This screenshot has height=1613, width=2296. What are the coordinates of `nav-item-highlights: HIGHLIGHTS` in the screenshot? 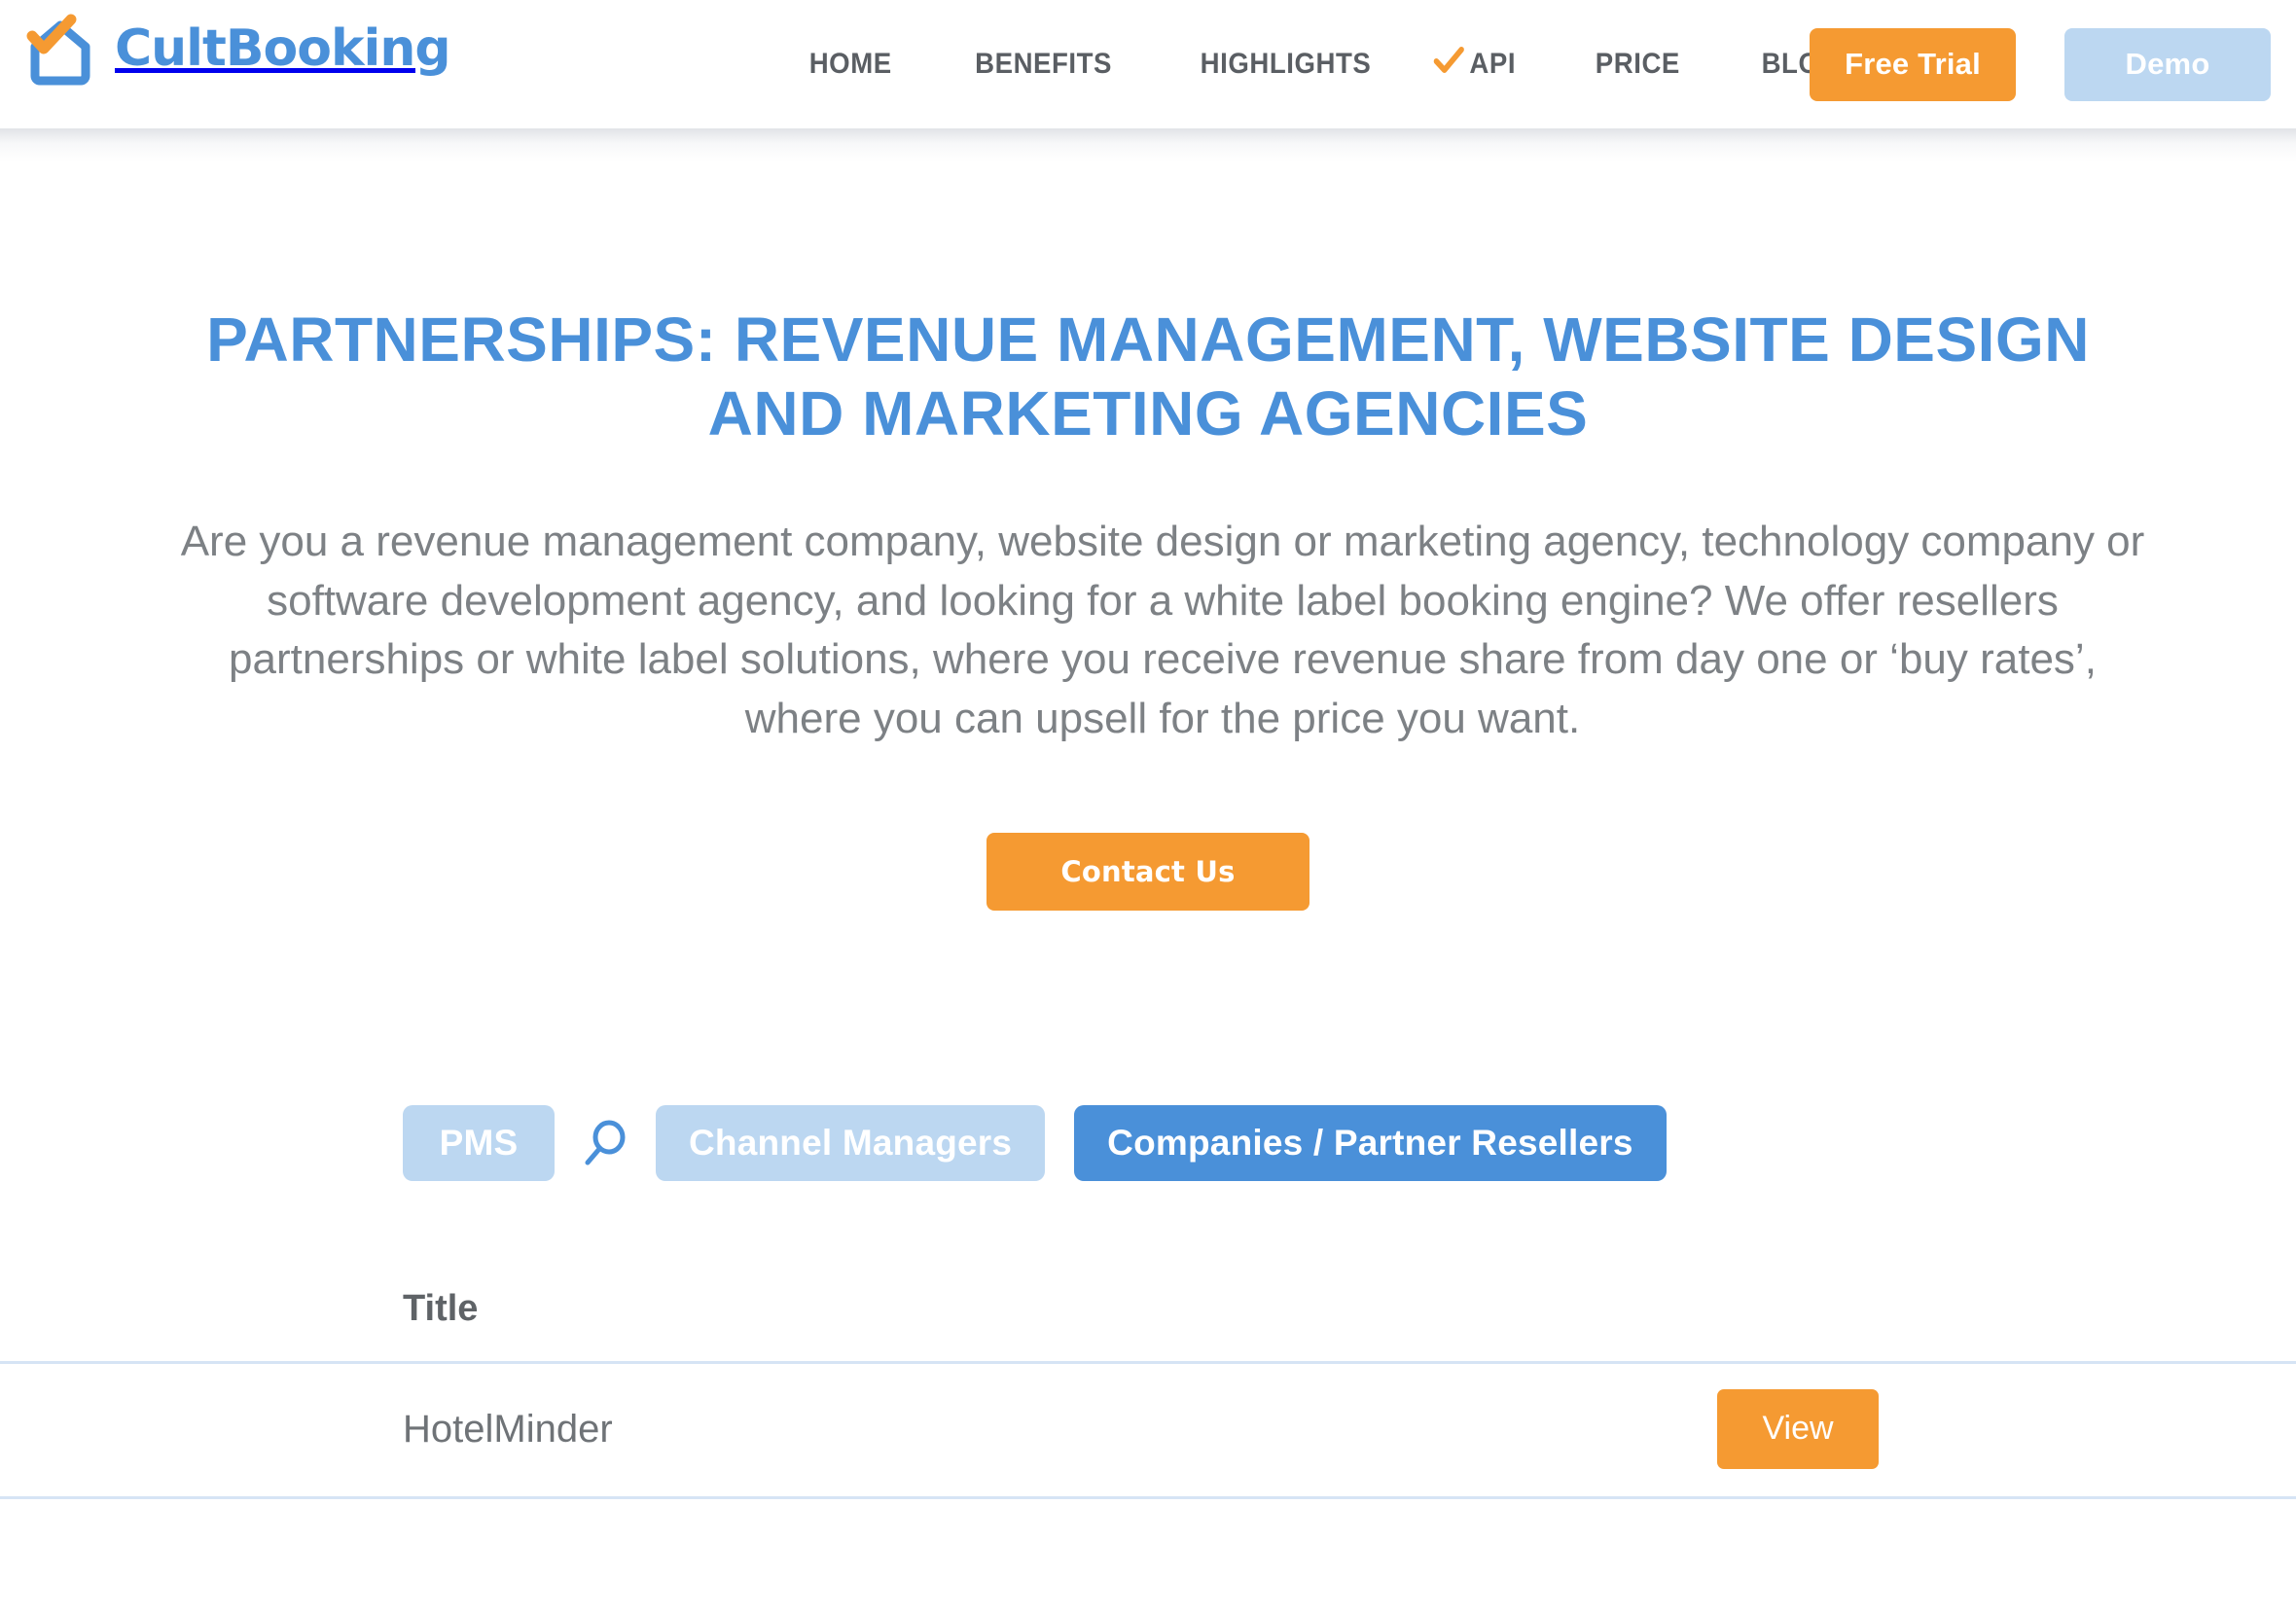 It's located at (1285, 64).